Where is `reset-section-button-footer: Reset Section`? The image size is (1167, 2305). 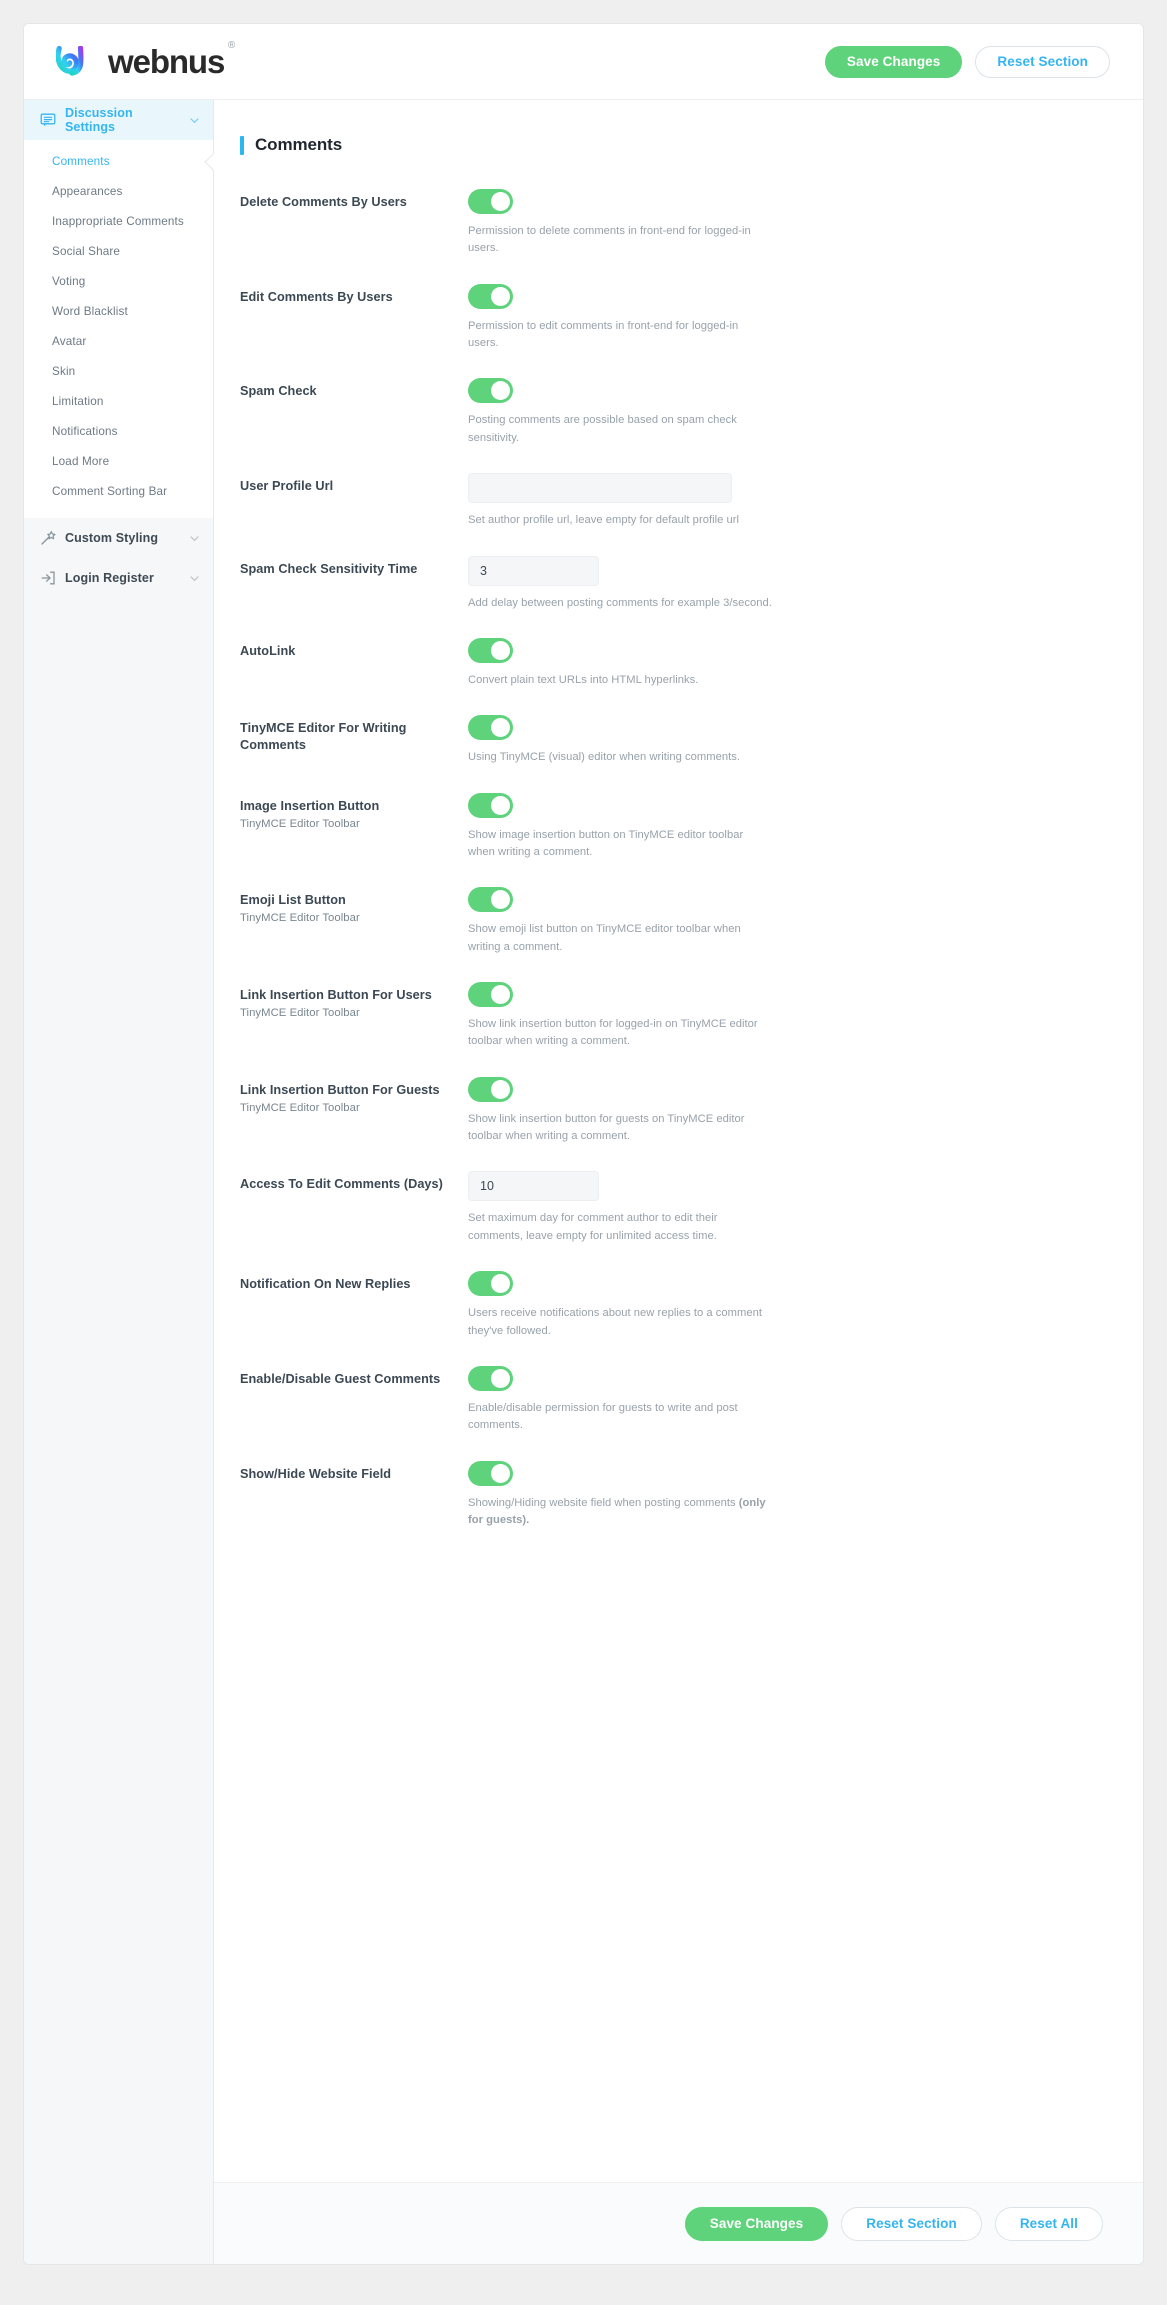
reset-section-button-footer: Reset Section is located at coordinates (911, 2223).